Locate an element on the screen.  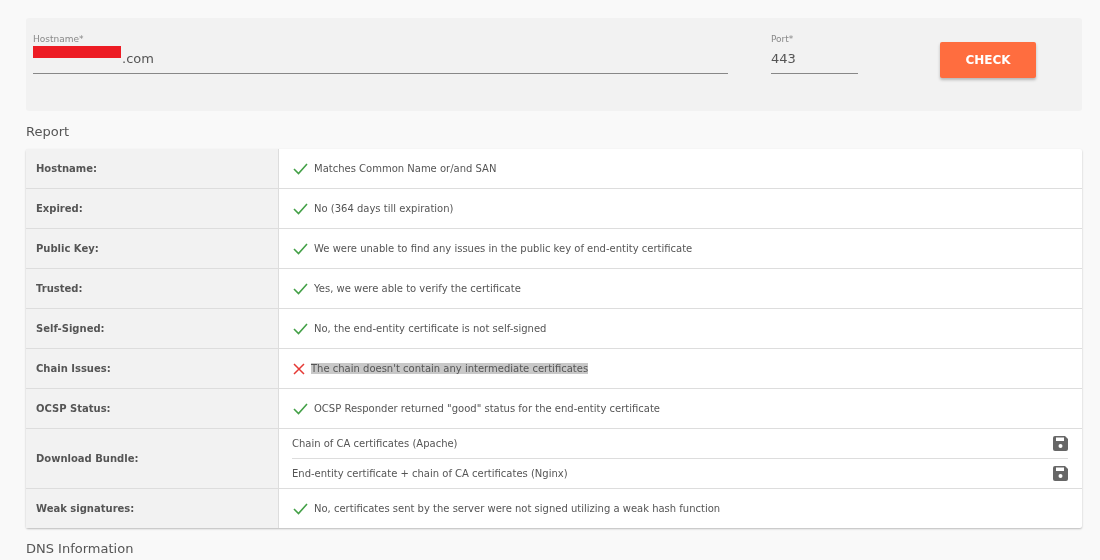
download-link: End-entity certificate + chain of CA certificates (Nginx) is located at coordinates (430, 473).